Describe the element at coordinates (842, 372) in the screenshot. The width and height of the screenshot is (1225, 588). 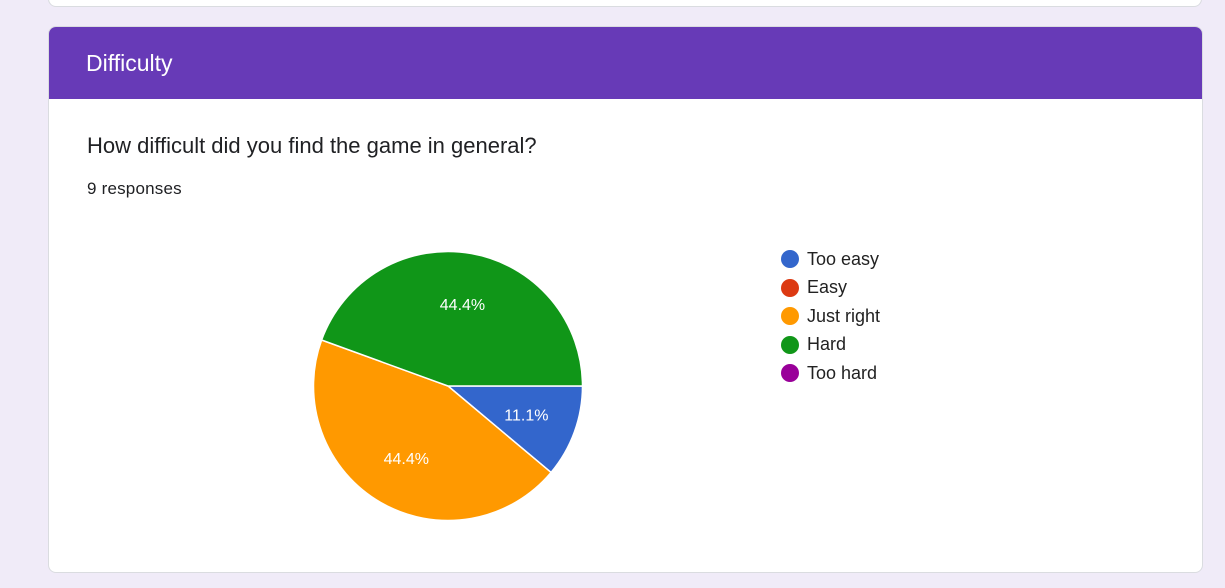
I see `legend-label: Too hard` at that location.